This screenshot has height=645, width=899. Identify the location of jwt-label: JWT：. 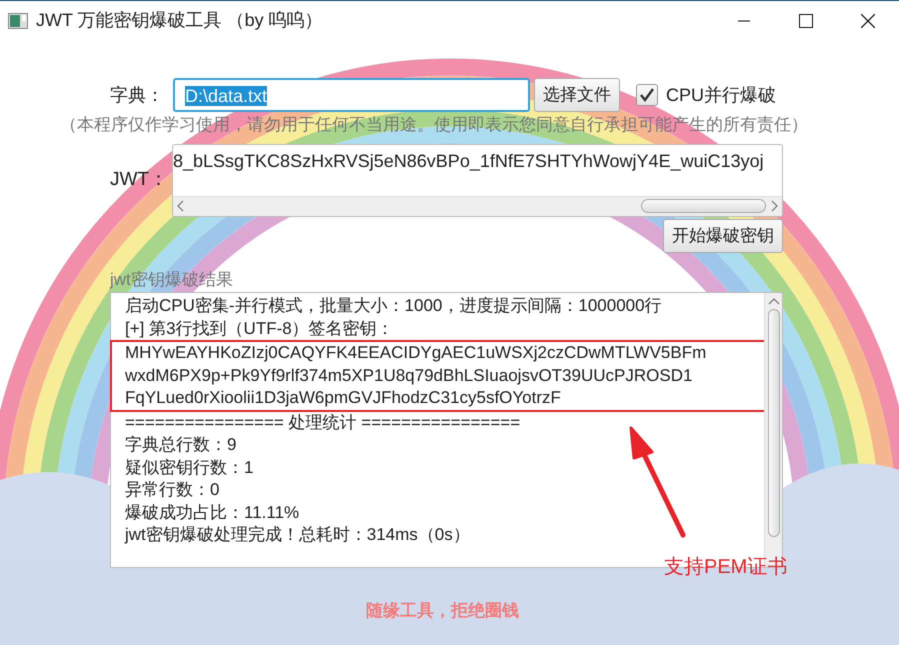
(140, 180).